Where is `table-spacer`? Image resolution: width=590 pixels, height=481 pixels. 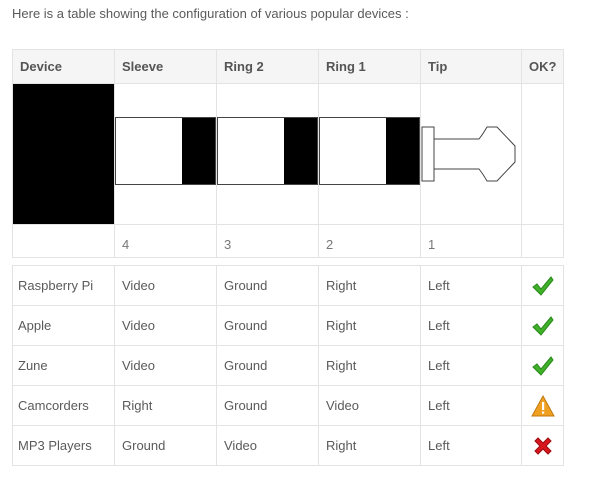 table-spacer is located at coordinates (288, 261).